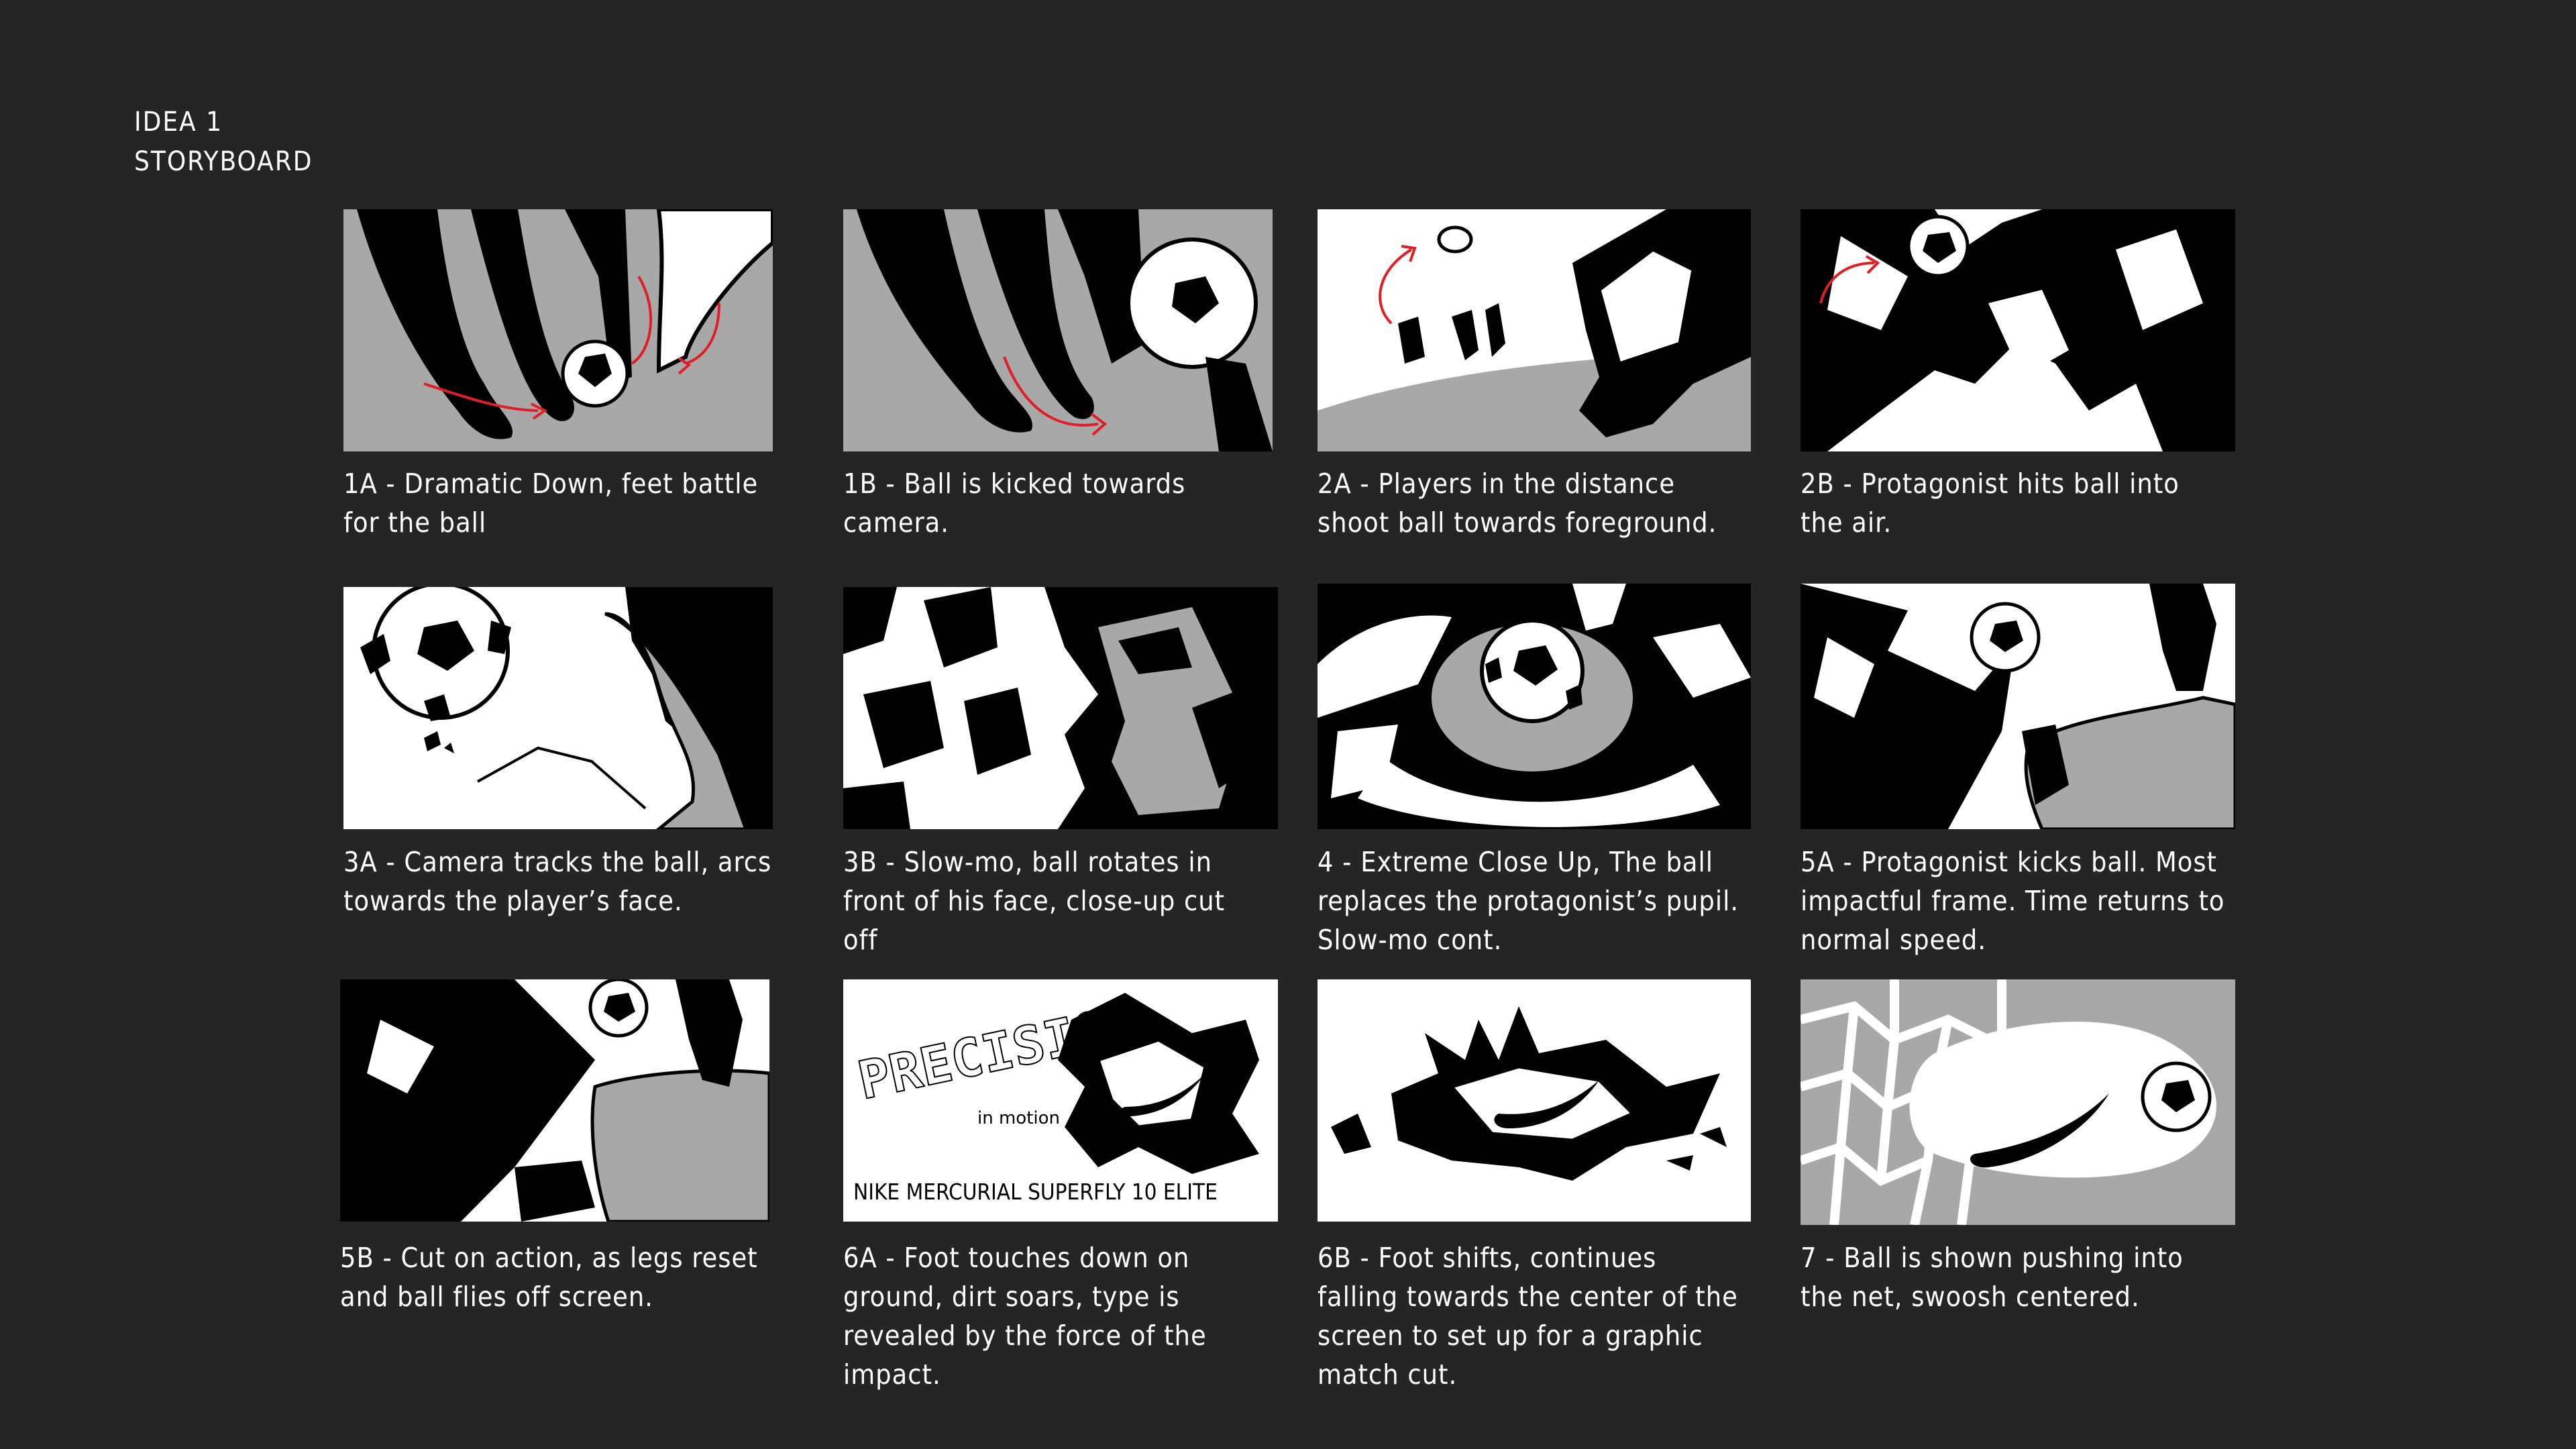 The width and height of the screenshot is (2576, 1449). What do you see at coordinates (415, 522) in the screenshot?
I see `caption-line: for the ball` at bounding box center [415, 522].